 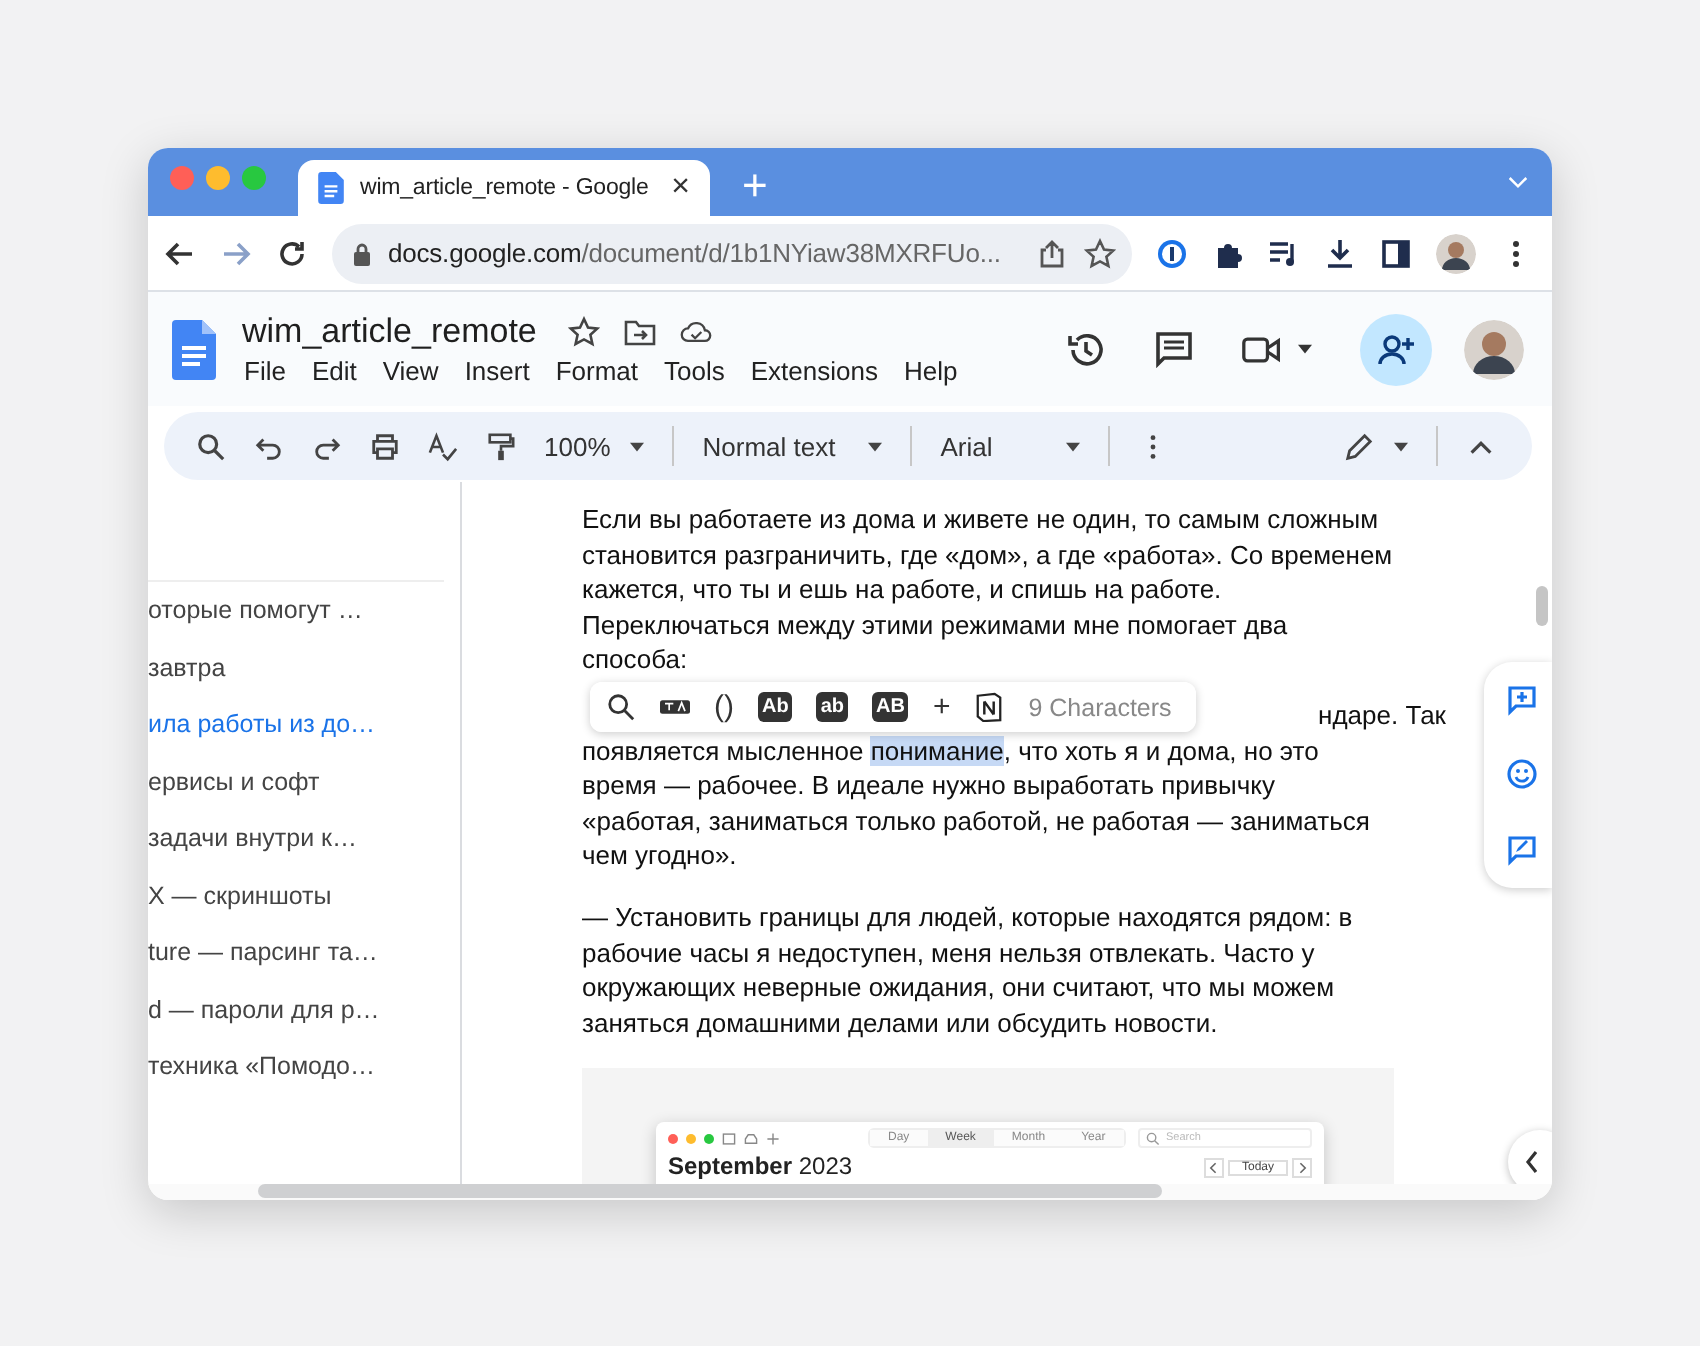 What do you see at coordinates (236, 253) in the screenshot?
I see `forward-icon` at bounding box center [236, 253].